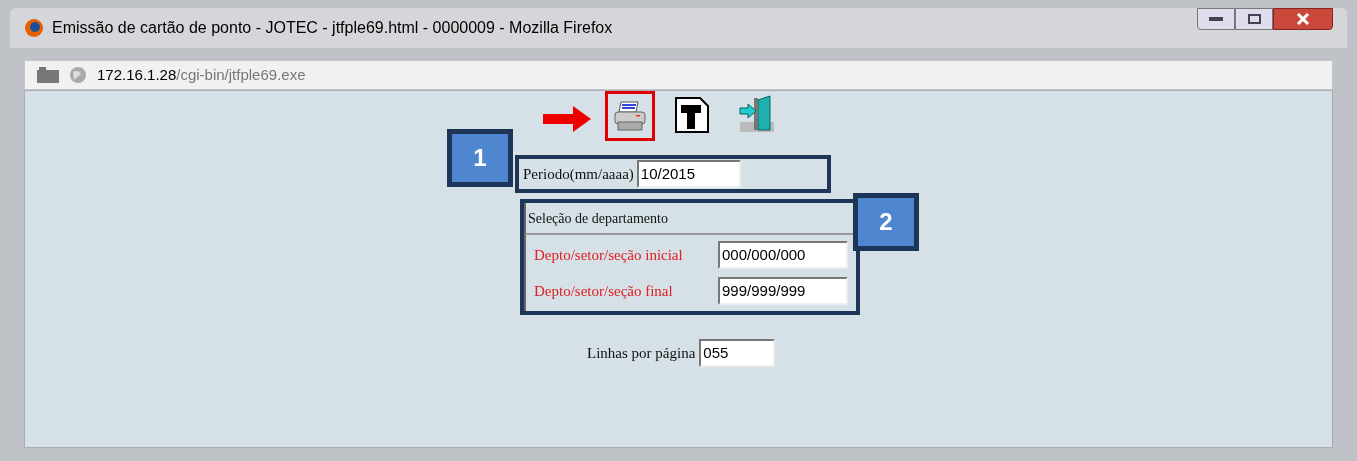 Image resolution: width=1357 pixels, height=461 pixels. What do you see at coordinates (603, 291) in the screenshot?
I see `field-label: Depto/setor/seção final` at bounding box center [603, 291].